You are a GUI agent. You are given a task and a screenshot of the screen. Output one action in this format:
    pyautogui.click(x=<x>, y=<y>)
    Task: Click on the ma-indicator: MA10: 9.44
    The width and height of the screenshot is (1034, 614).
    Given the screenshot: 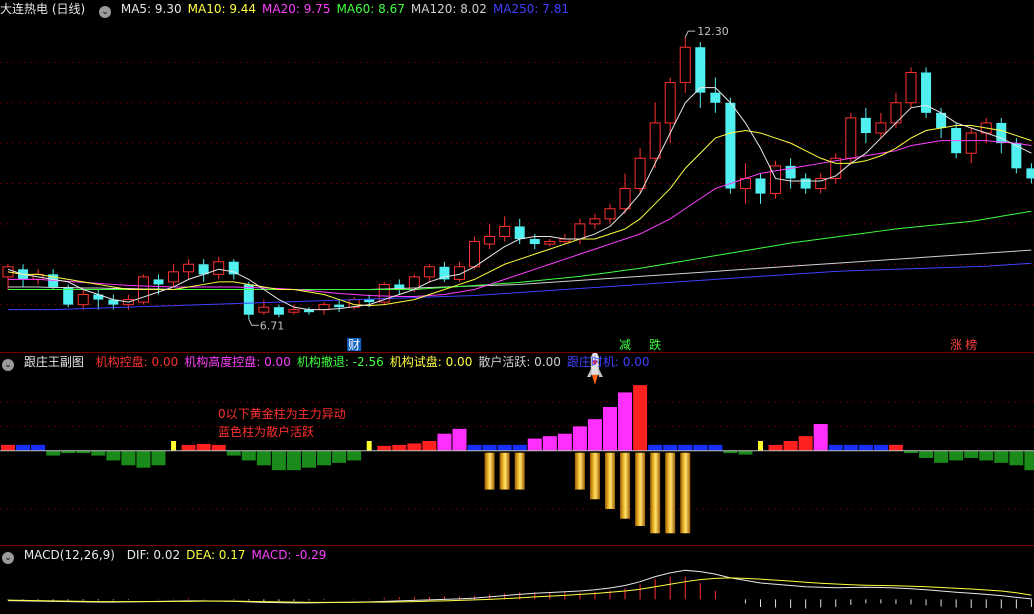 What is the action you would take?
    pyautogui.click(x=222, y=9)
    